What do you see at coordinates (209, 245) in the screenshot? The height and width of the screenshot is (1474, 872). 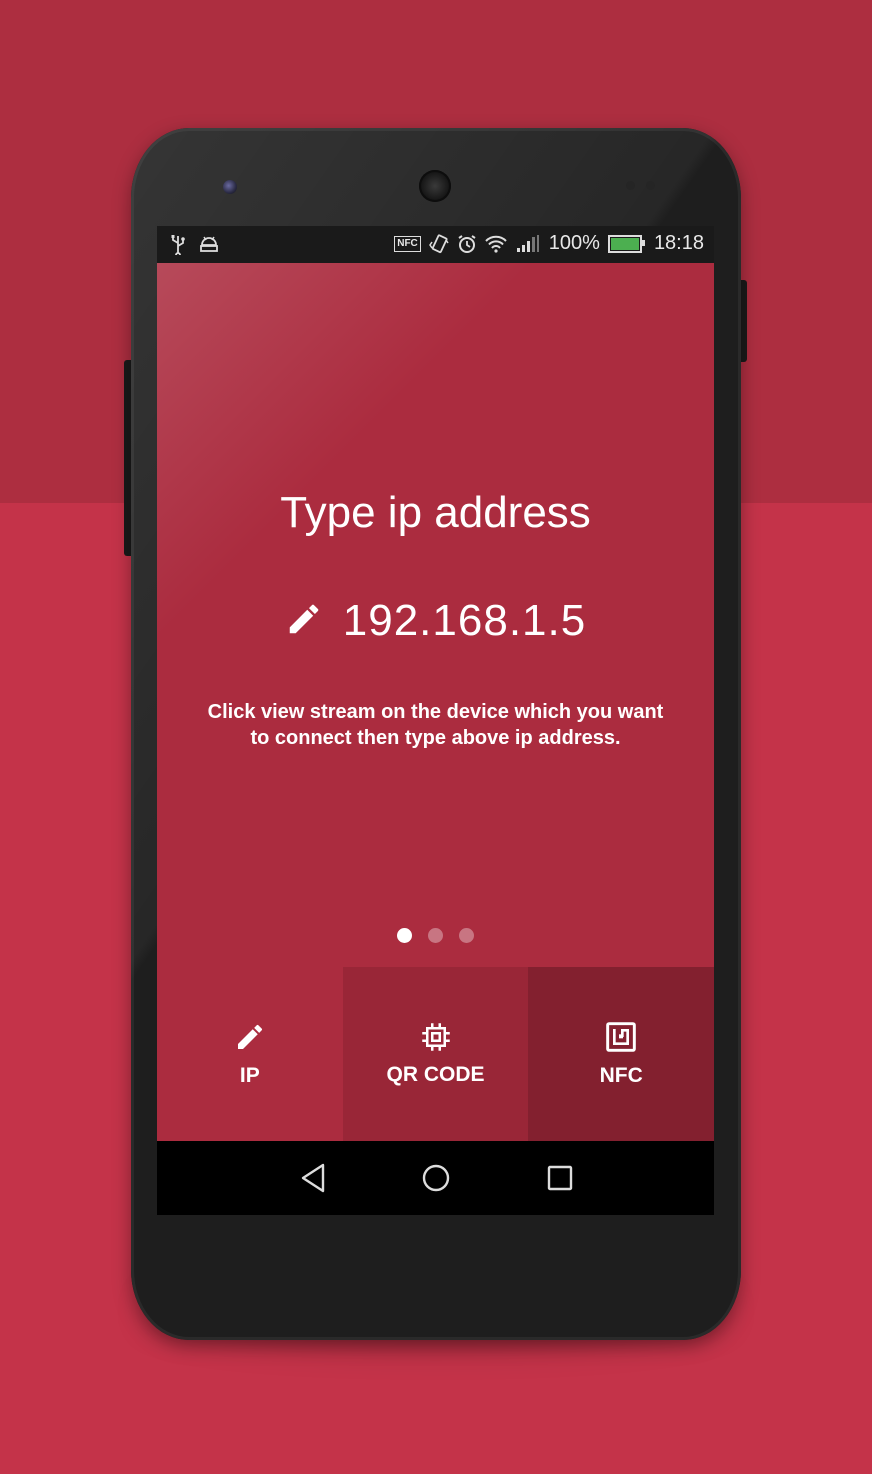 I see `android-debug-icon` at bounding box center [209, 245].